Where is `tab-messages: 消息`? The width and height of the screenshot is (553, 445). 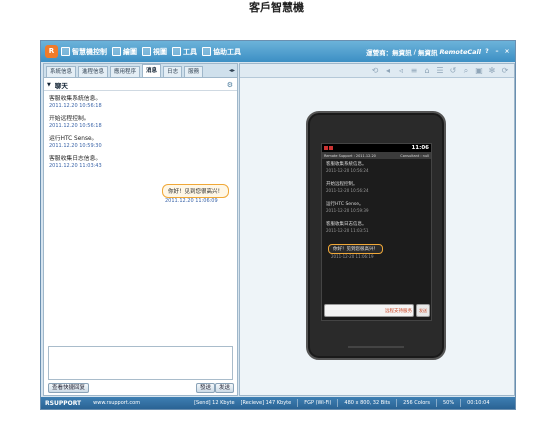 tab-messages: 消息 is located at coordinates (152, 70).